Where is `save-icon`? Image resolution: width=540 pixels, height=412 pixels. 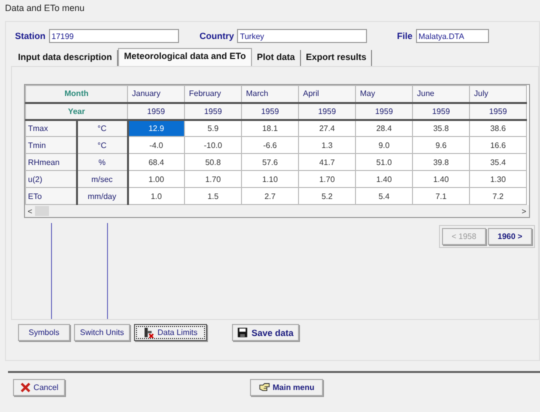 save-icon is located at coordinates (242, 332).